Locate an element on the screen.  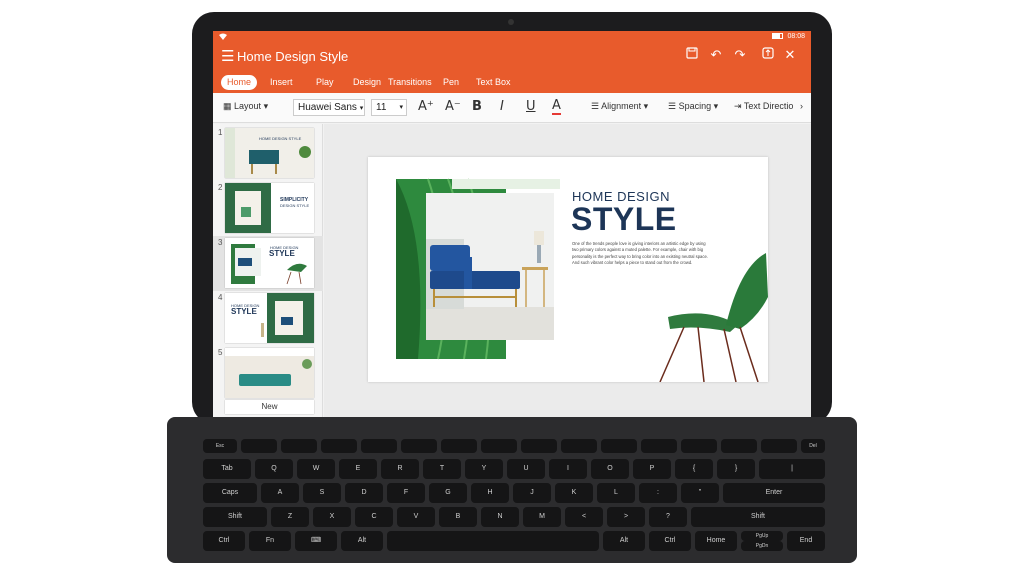
share-icon is located at coordinates (768, 54).